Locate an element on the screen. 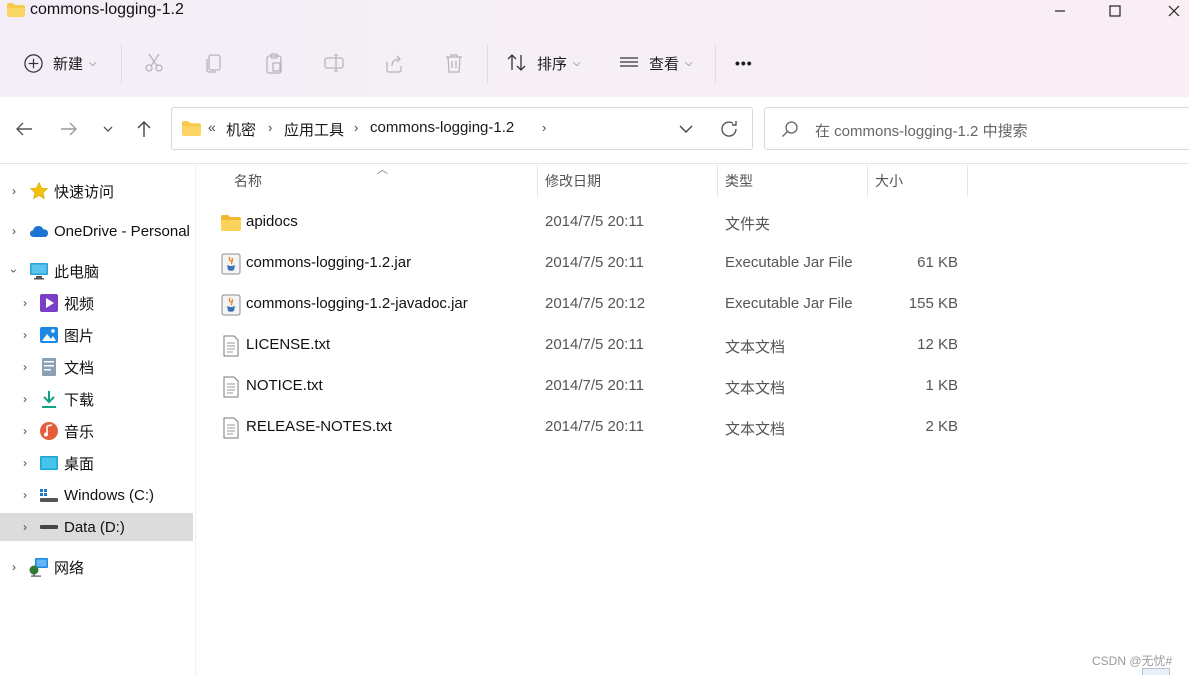 The width and height of the screenshot is (1189, 675). share-button is located at coordinates (394, 63).